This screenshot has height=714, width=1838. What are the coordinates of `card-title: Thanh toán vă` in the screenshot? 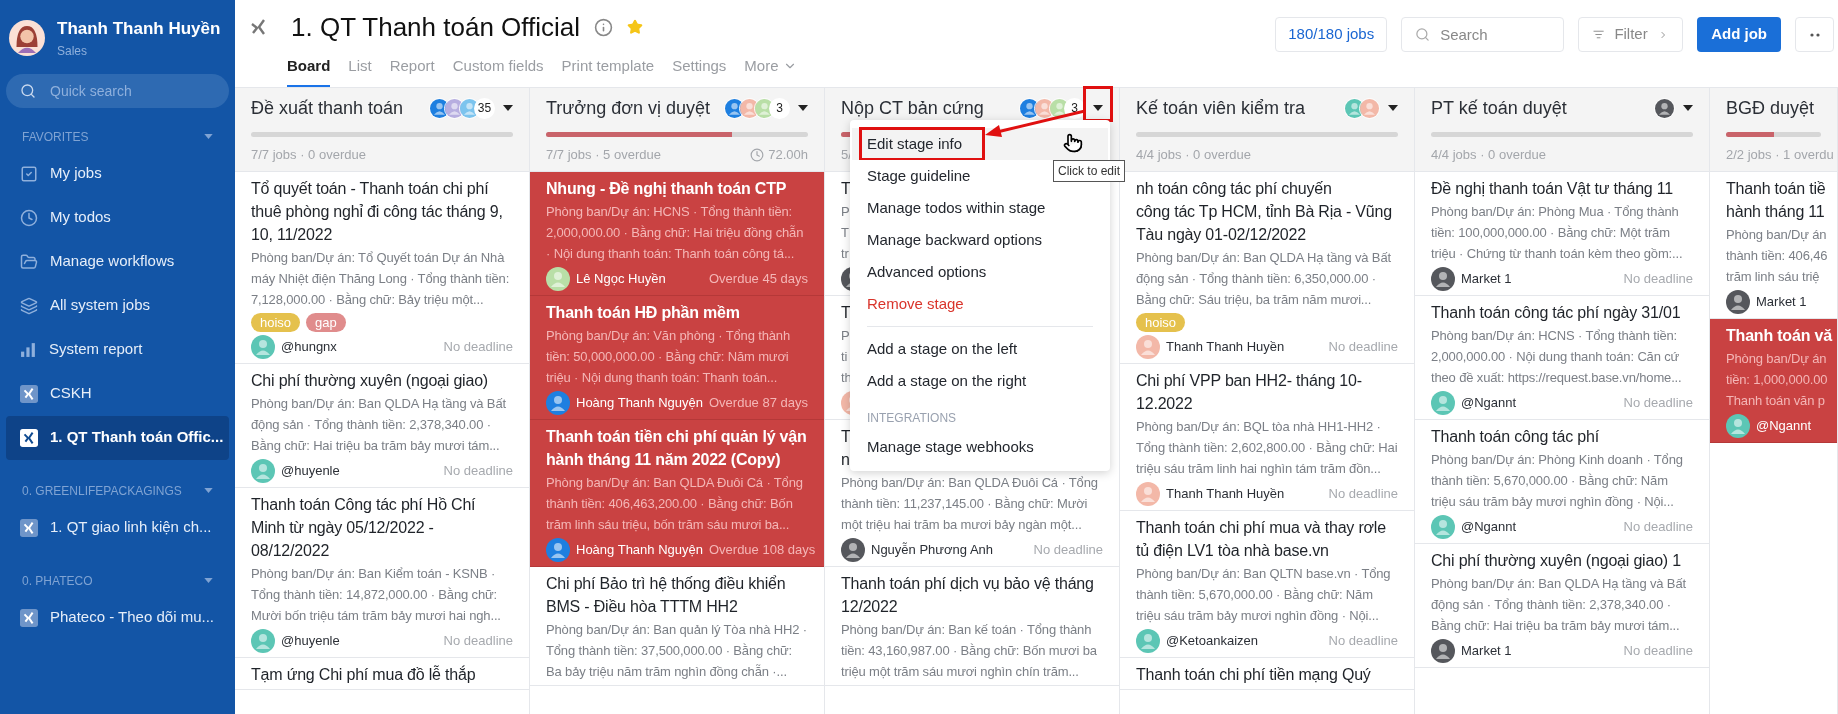 It's located at (1779, 336).